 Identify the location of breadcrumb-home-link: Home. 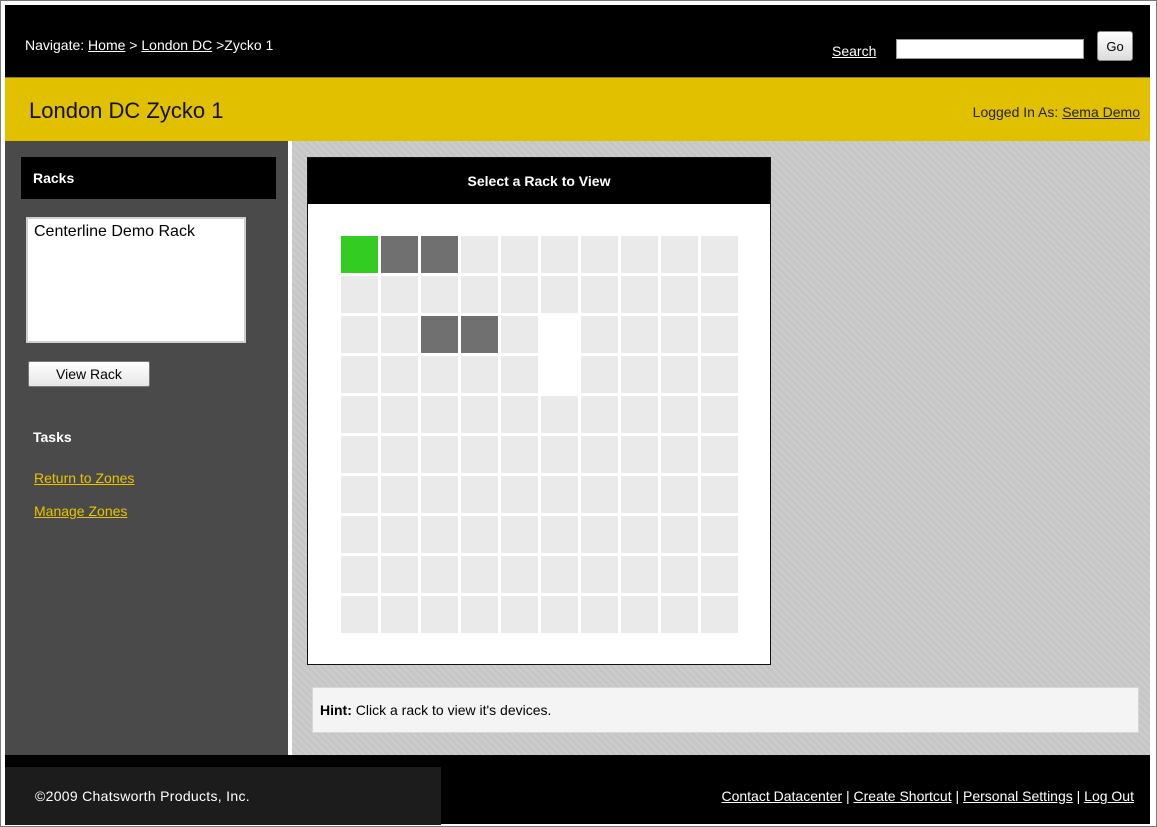
(106, 45).